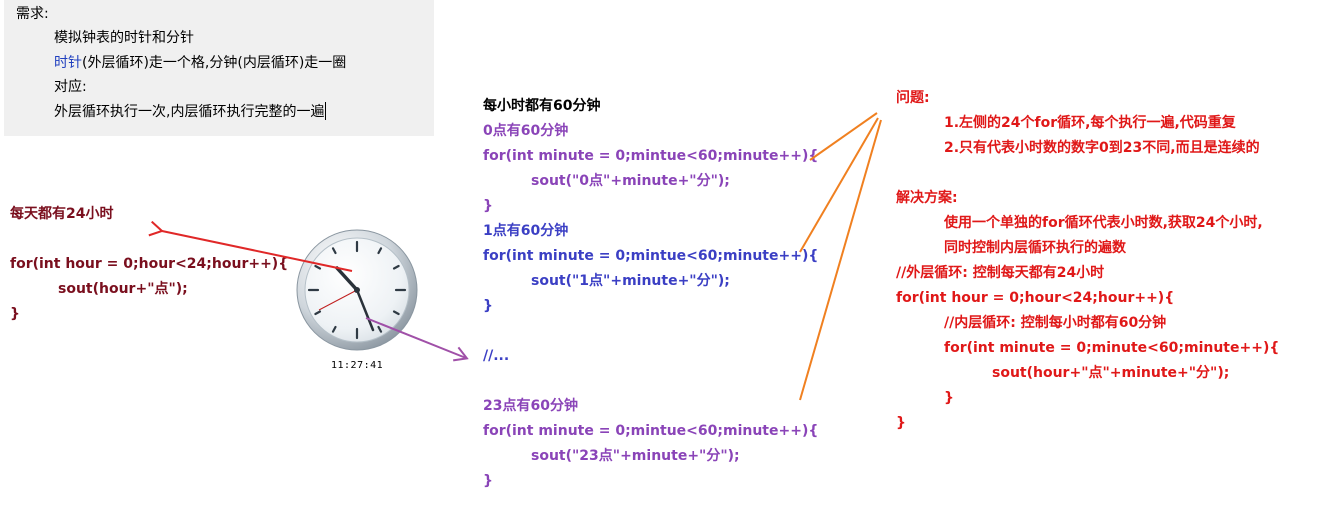 Image resolution: width=1319 pixels, height=506 pixels. Describe the element at coordinates (417, 339) in the screenshot. I see `minute-hand-arrow` at that location.